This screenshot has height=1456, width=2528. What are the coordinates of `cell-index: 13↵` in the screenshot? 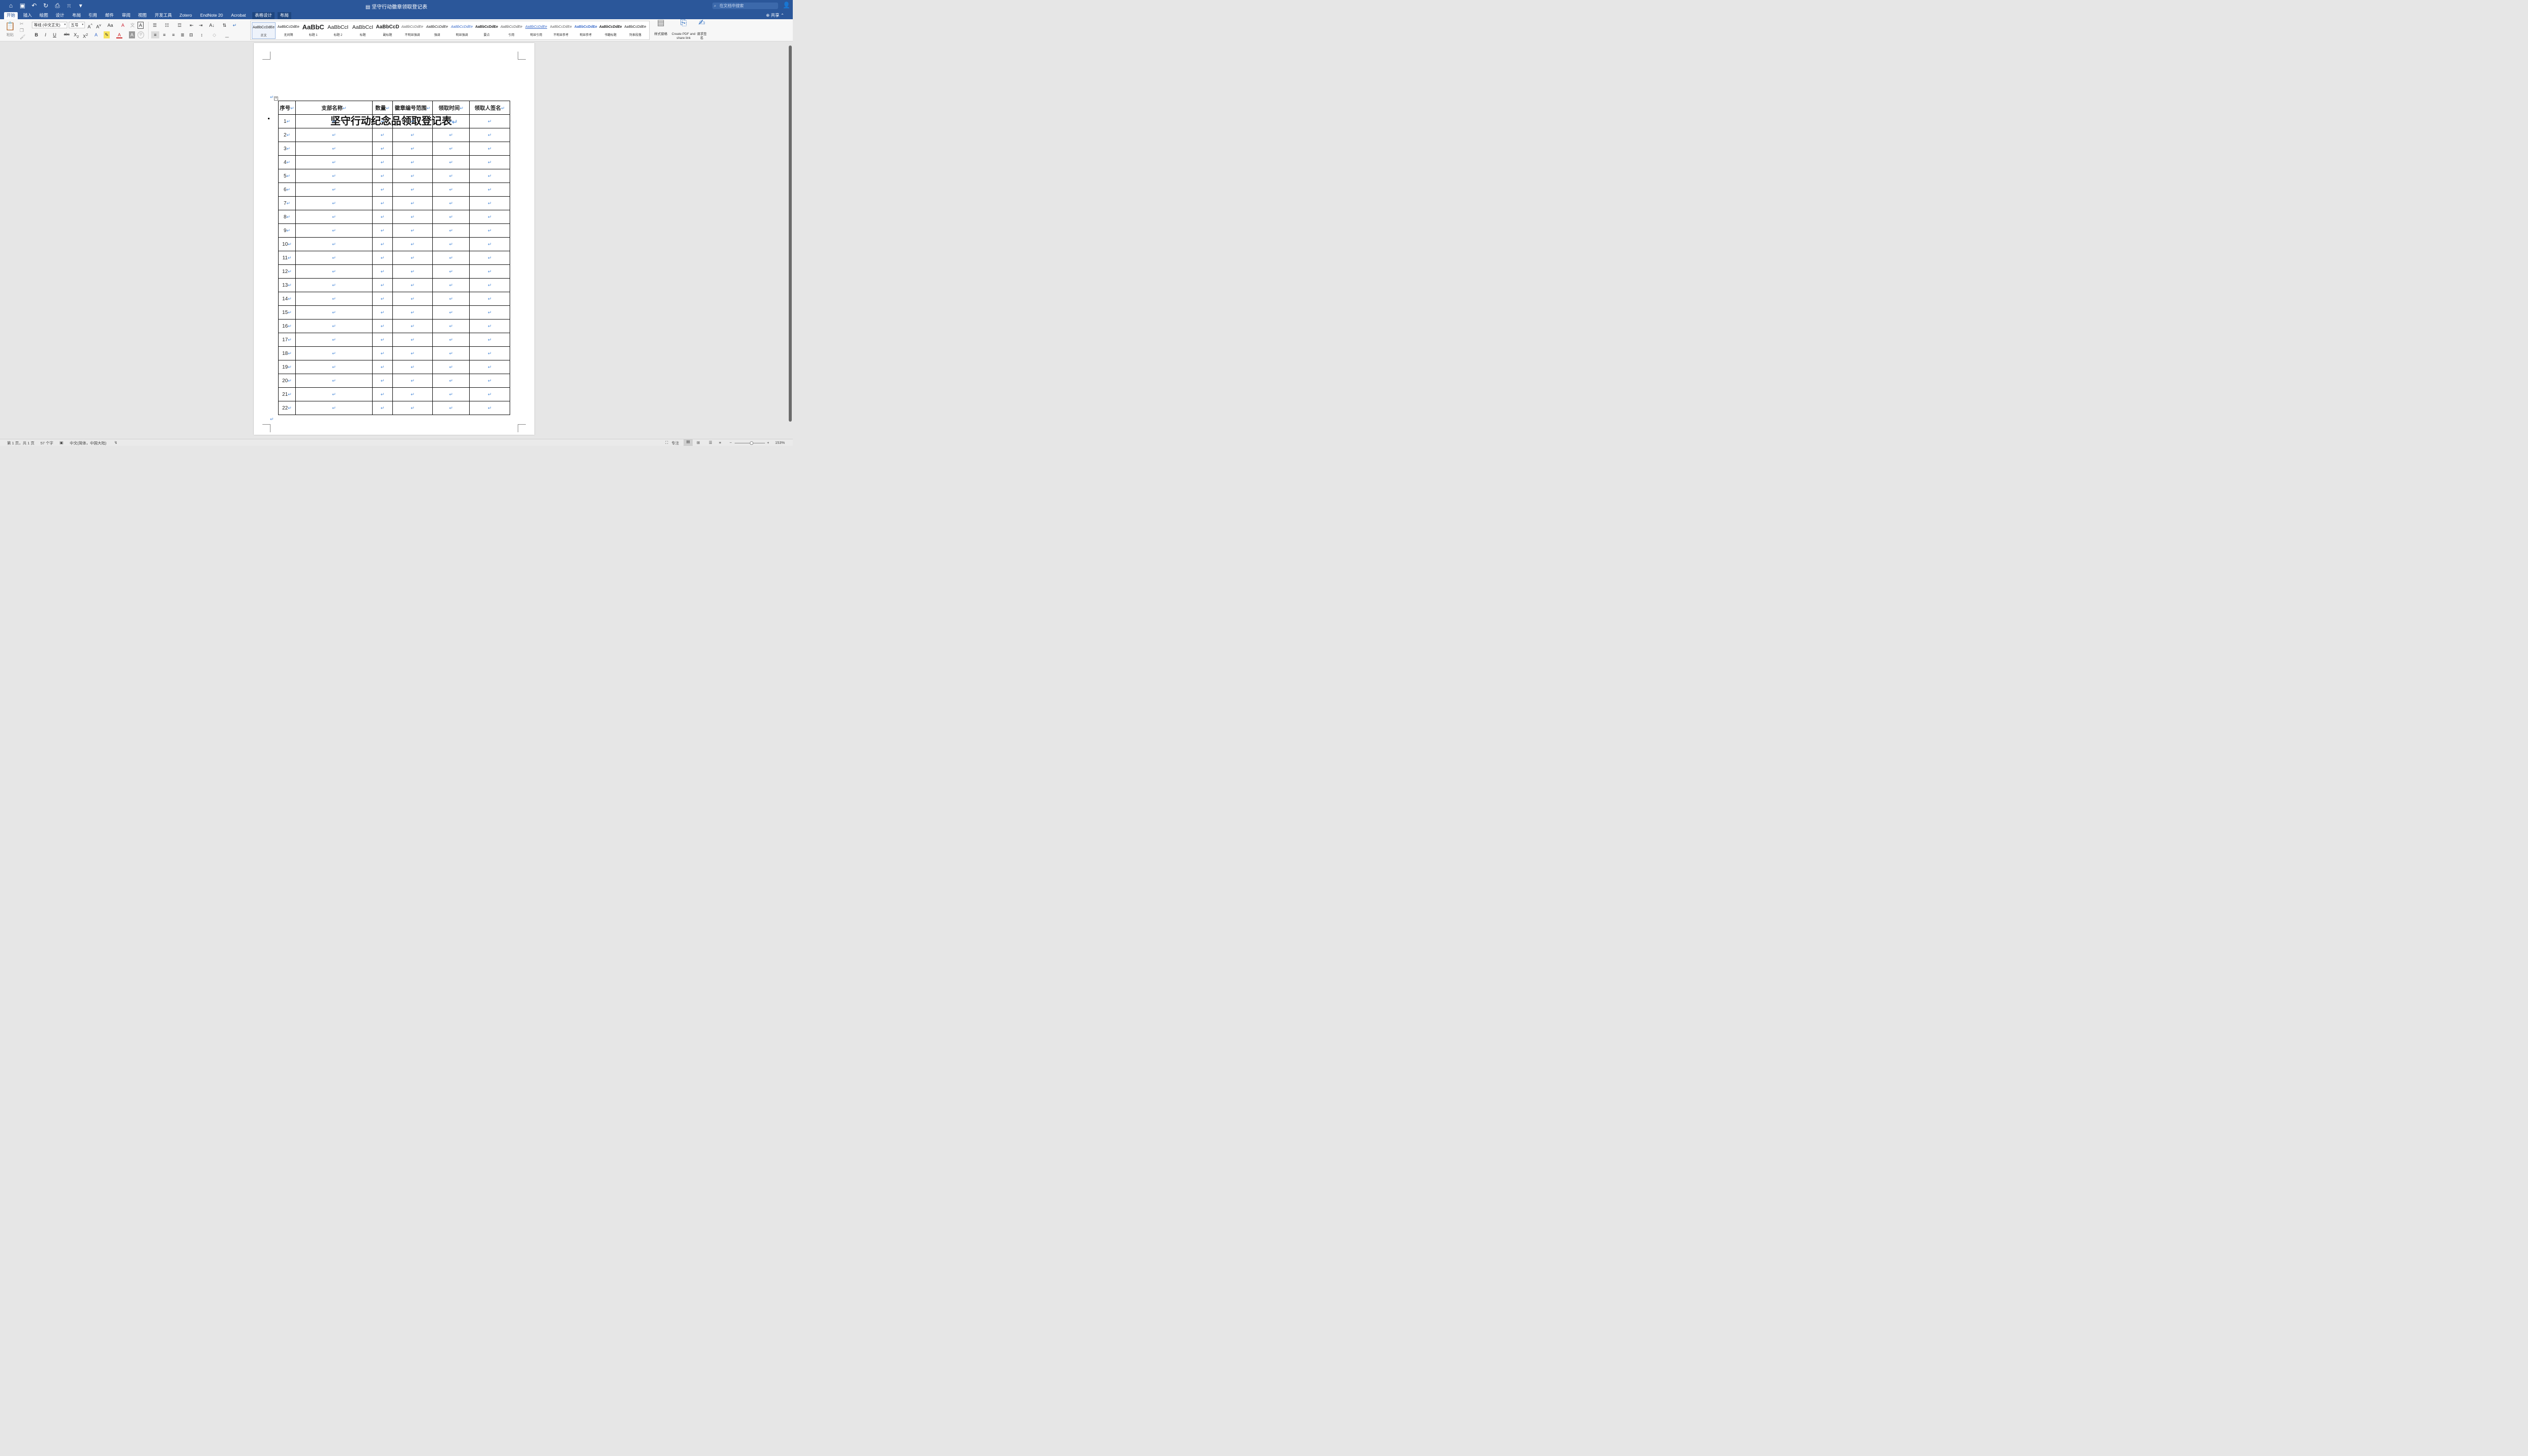 It's located at (287, 285).